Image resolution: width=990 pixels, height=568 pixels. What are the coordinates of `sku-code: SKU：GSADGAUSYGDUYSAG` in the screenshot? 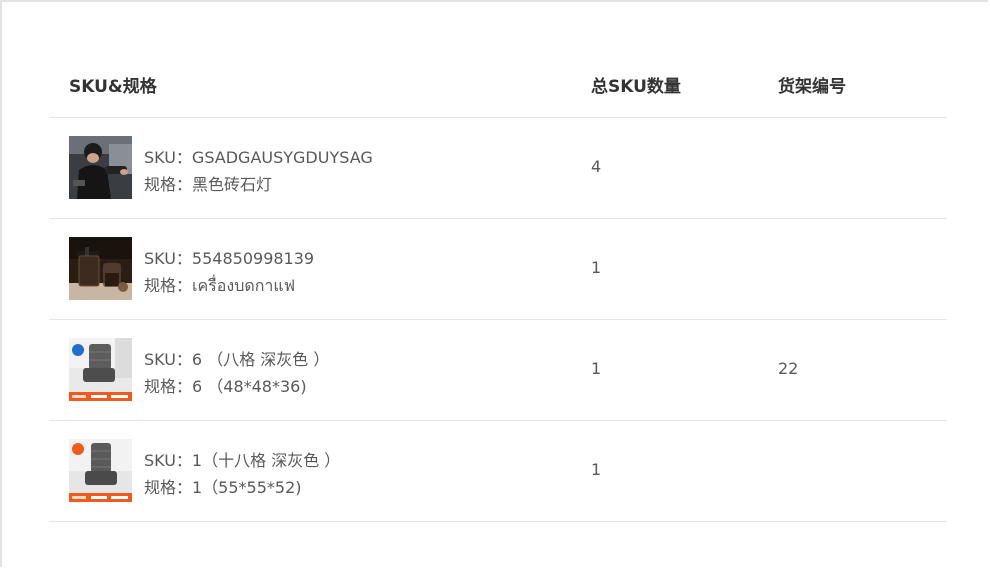 It's located at (258, 157).